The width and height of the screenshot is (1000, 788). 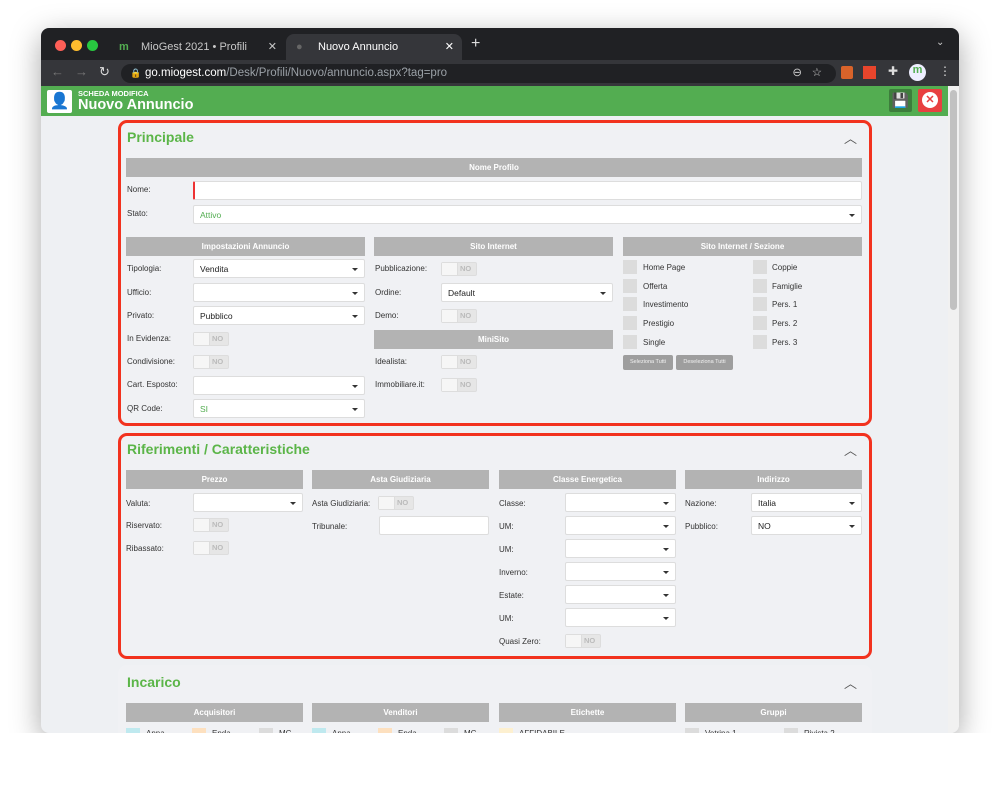 What do you see at coordinates (666, 304) in the screenshot?
I see `checkbox-label: Investimento` at bounding box center [666, 304].